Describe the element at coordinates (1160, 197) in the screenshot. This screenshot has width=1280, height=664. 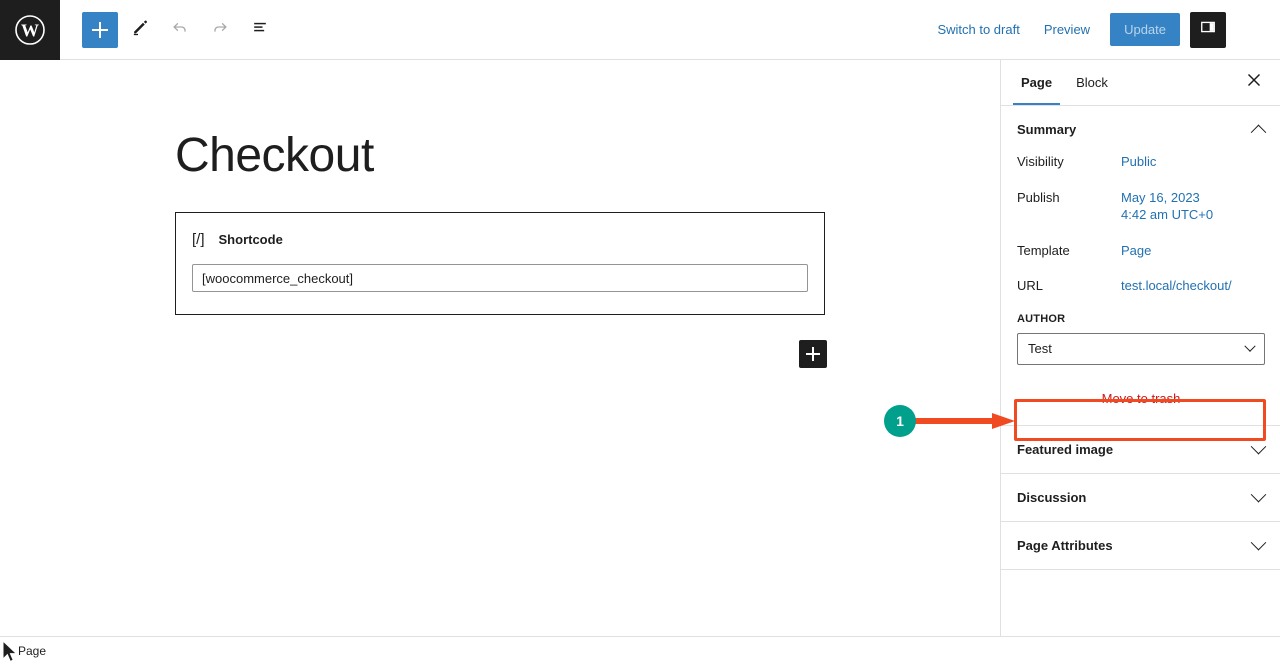
I see `publish-date: May 16, 2023` at that location.